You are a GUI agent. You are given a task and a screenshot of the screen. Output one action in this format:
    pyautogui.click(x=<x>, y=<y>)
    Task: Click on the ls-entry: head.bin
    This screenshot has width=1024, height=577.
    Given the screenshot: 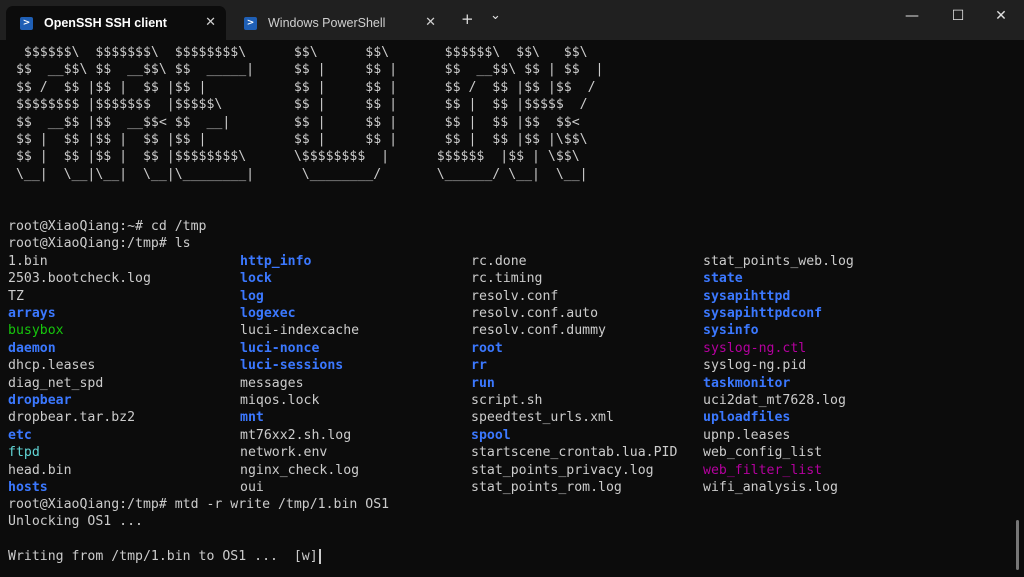 What is the action you would take?
    pyautogui.click(x=40, y=470)
    